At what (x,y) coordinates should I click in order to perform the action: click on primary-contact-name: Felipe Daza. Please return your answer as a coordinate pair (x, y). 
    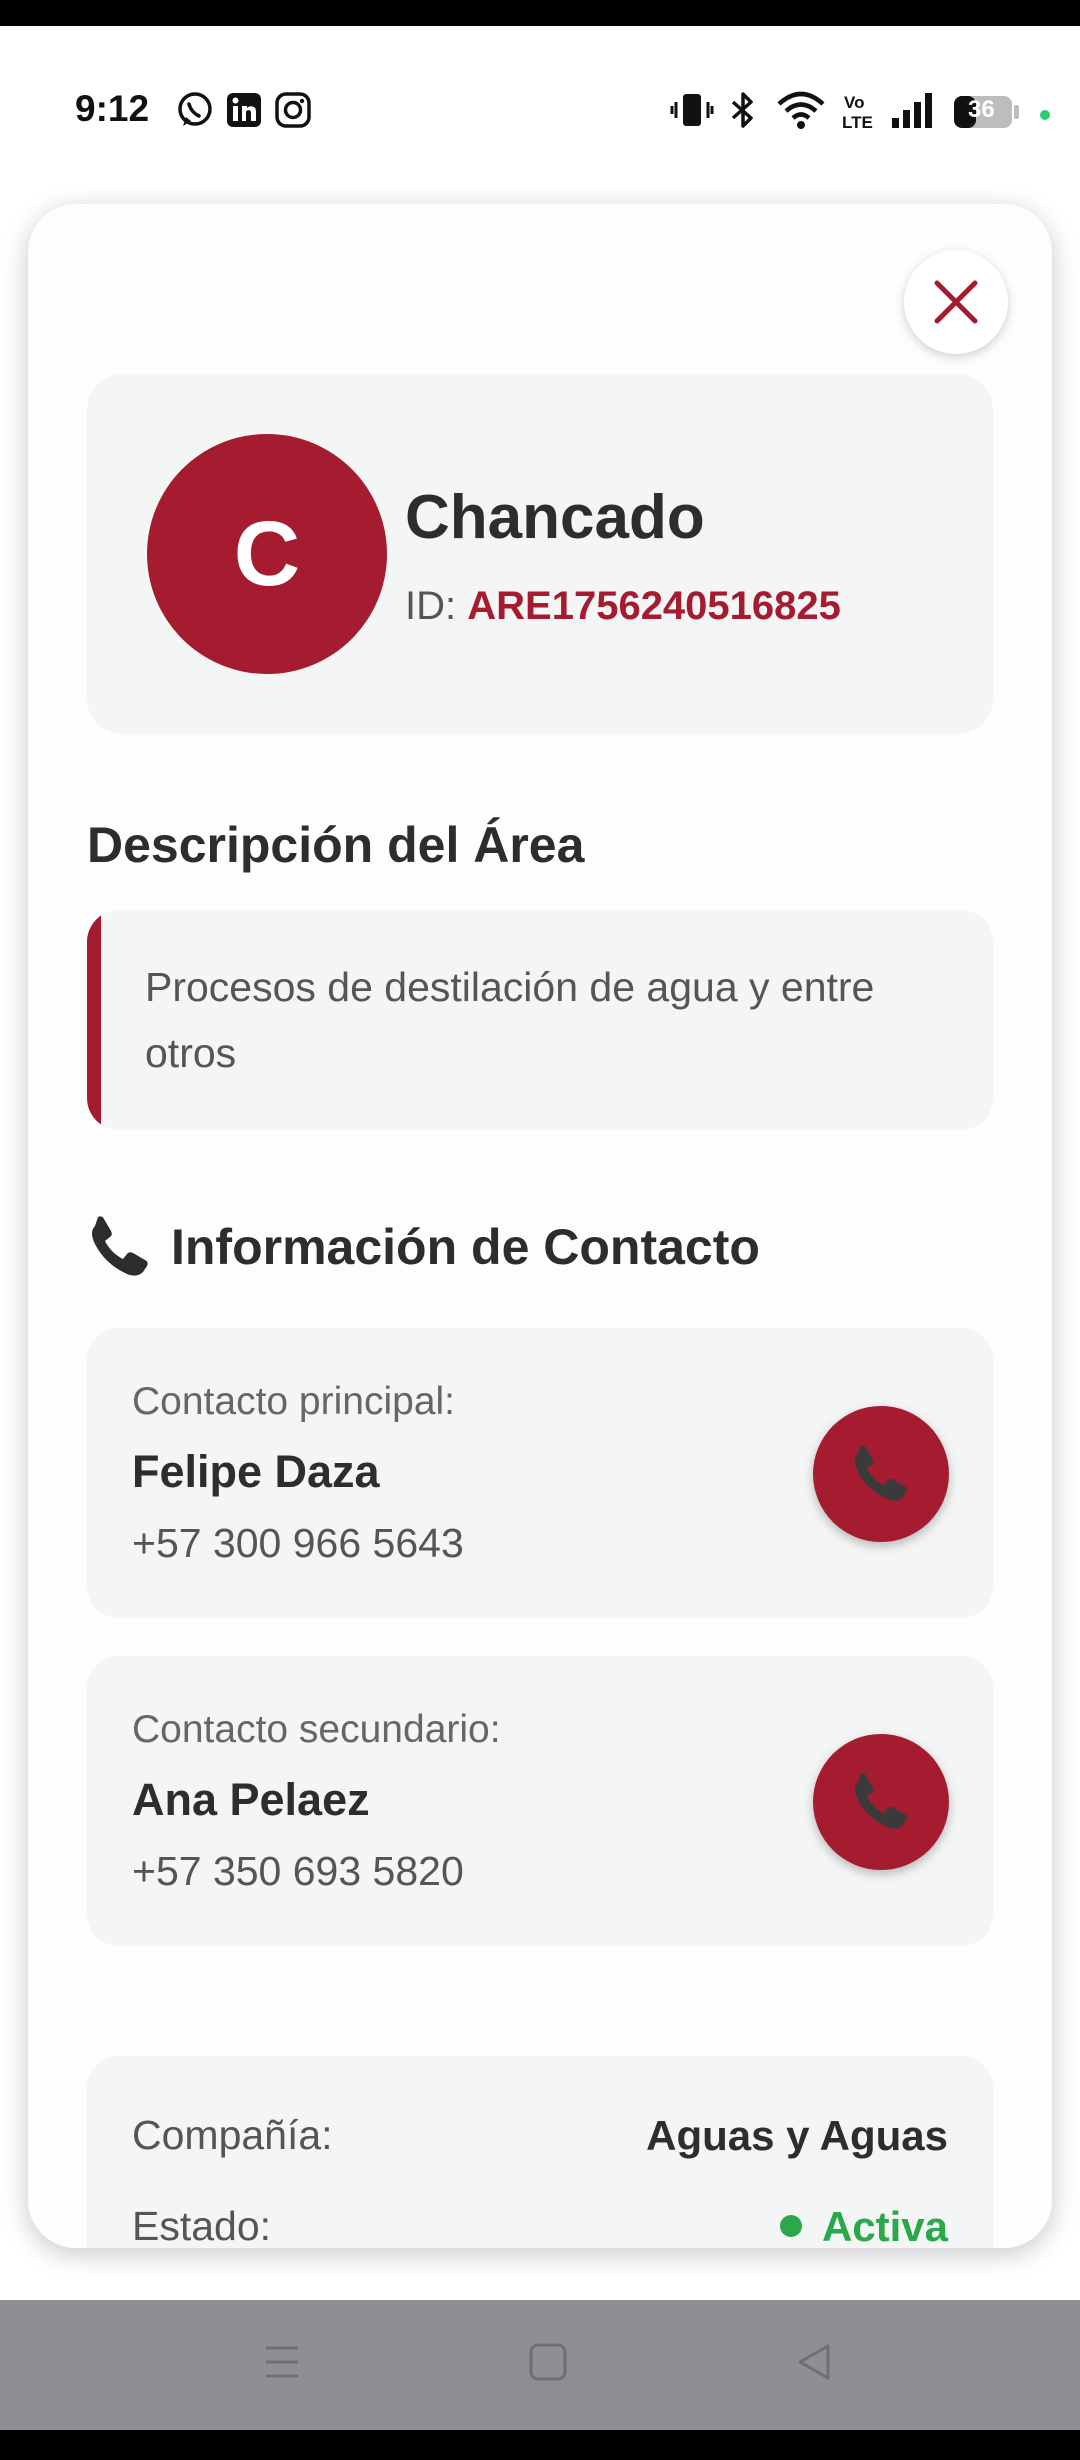
    Looking at the image, I should click on (256, 1471).